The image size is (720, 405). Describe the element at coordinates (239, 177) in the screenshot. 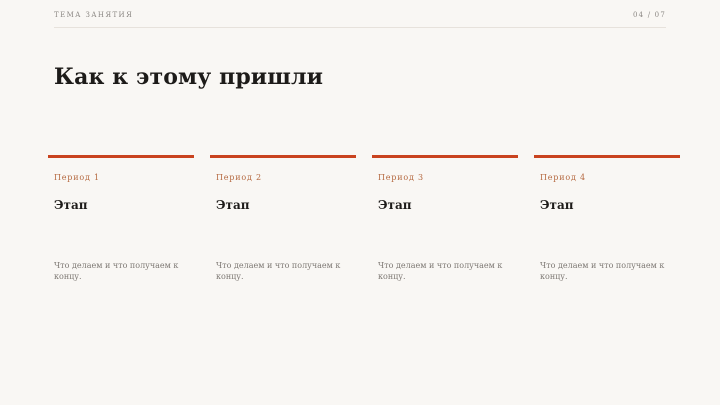

I see `period-label: Период 2` at that location.